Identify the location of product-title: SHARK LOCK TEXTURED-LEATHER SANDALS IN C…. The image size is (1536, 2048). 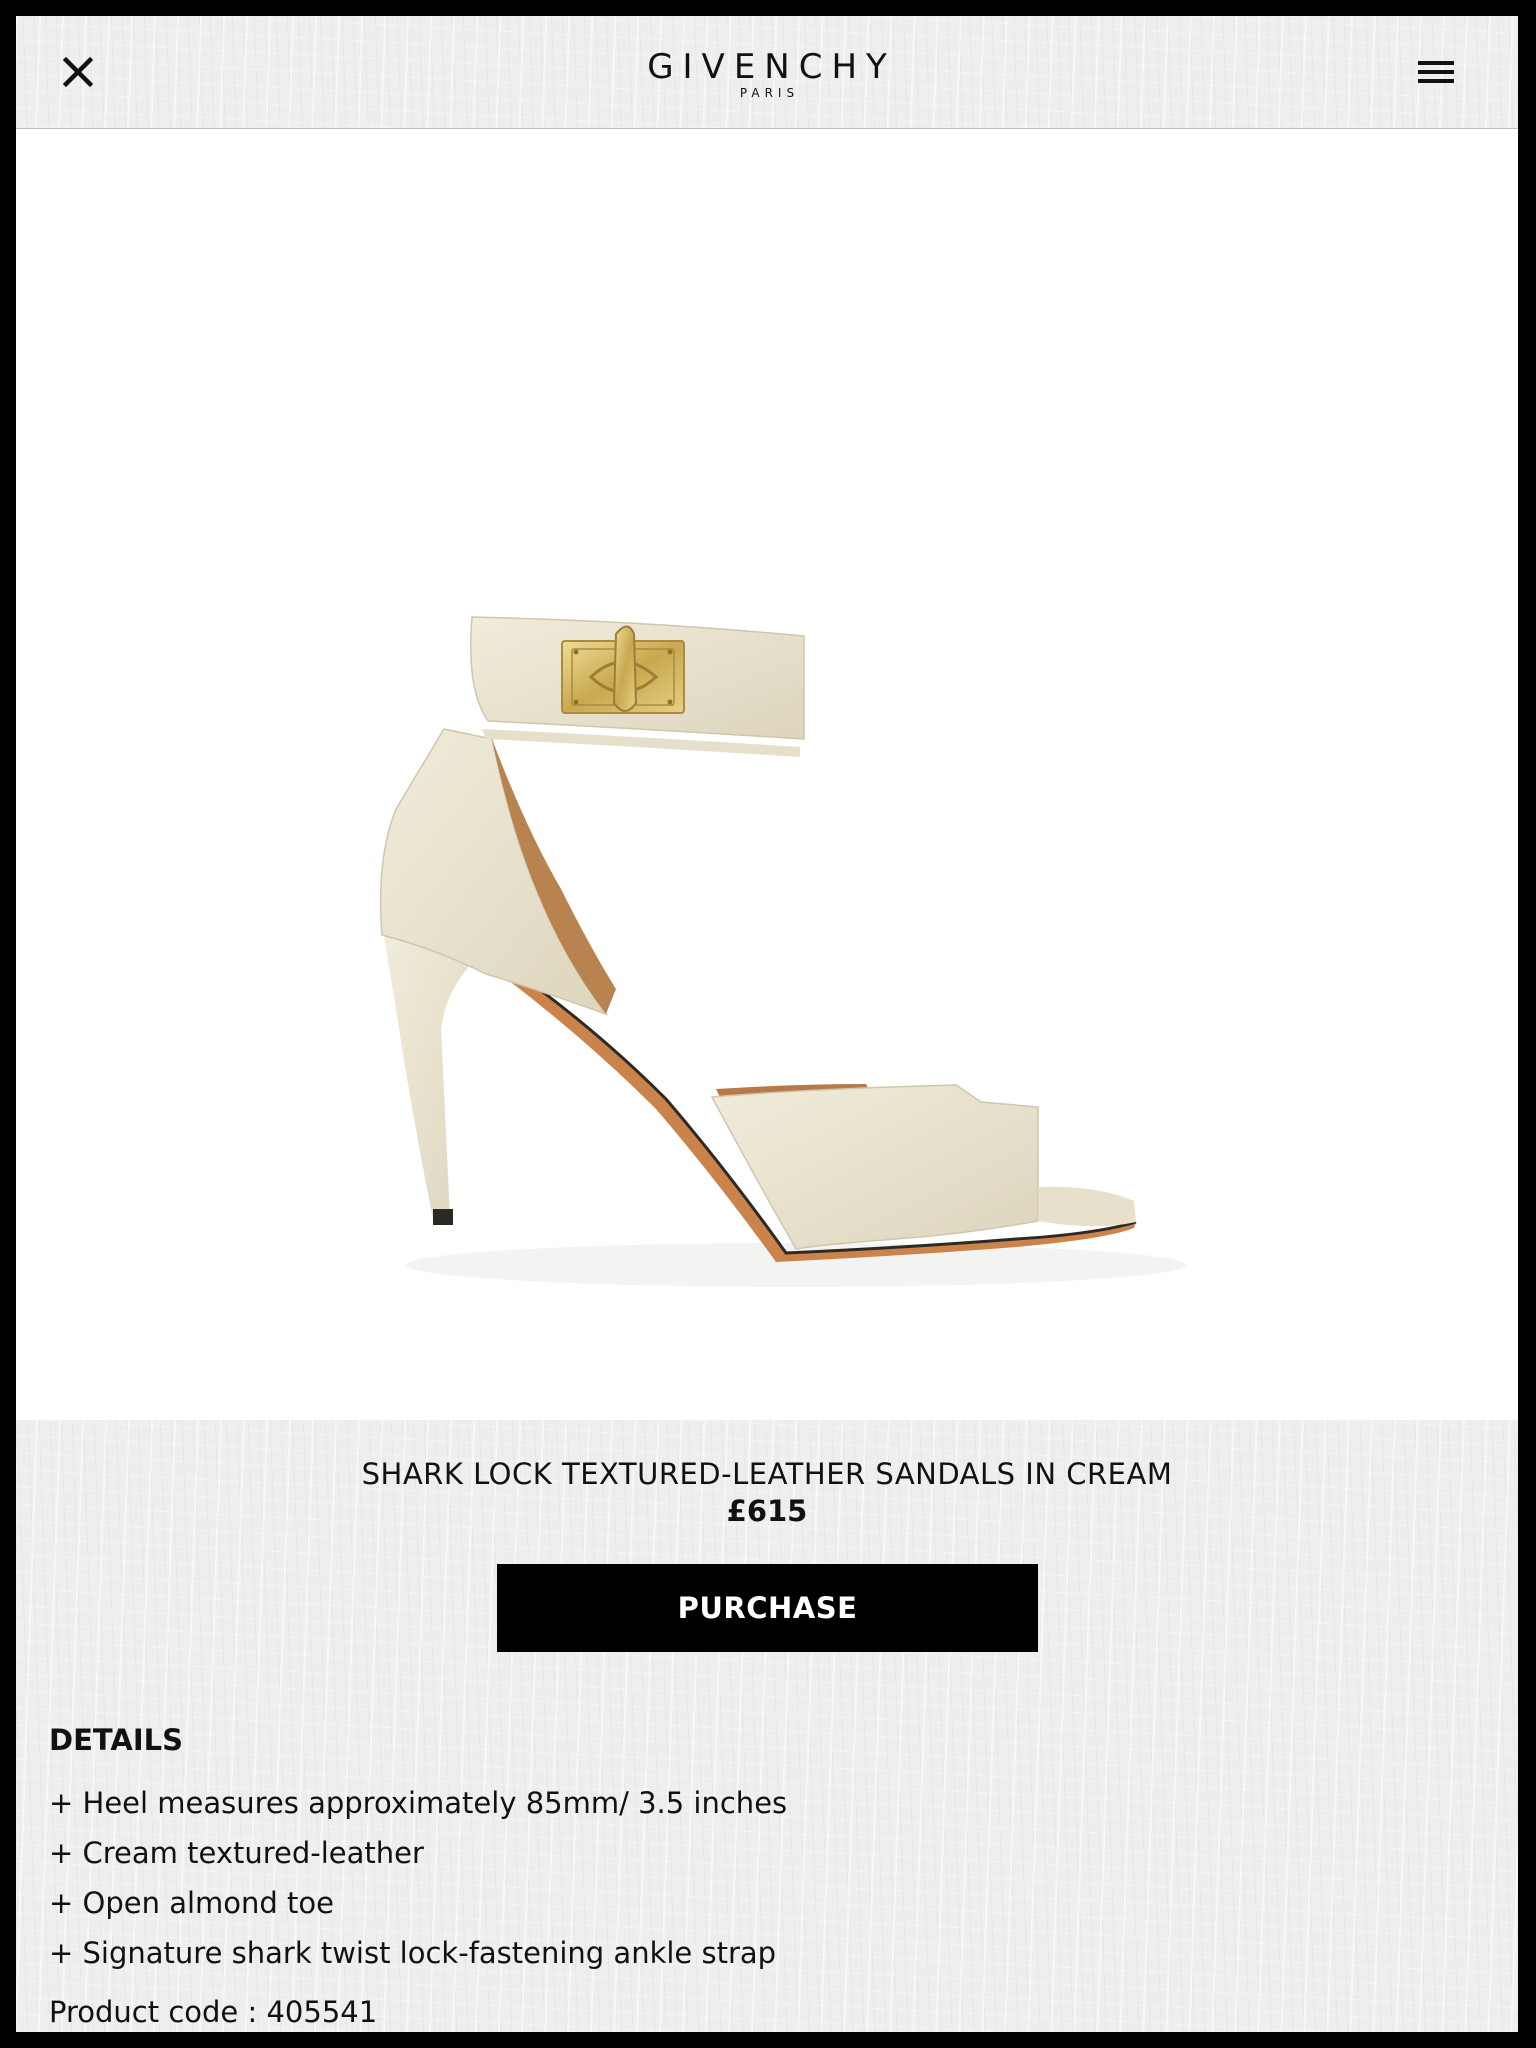
(767, 1474).